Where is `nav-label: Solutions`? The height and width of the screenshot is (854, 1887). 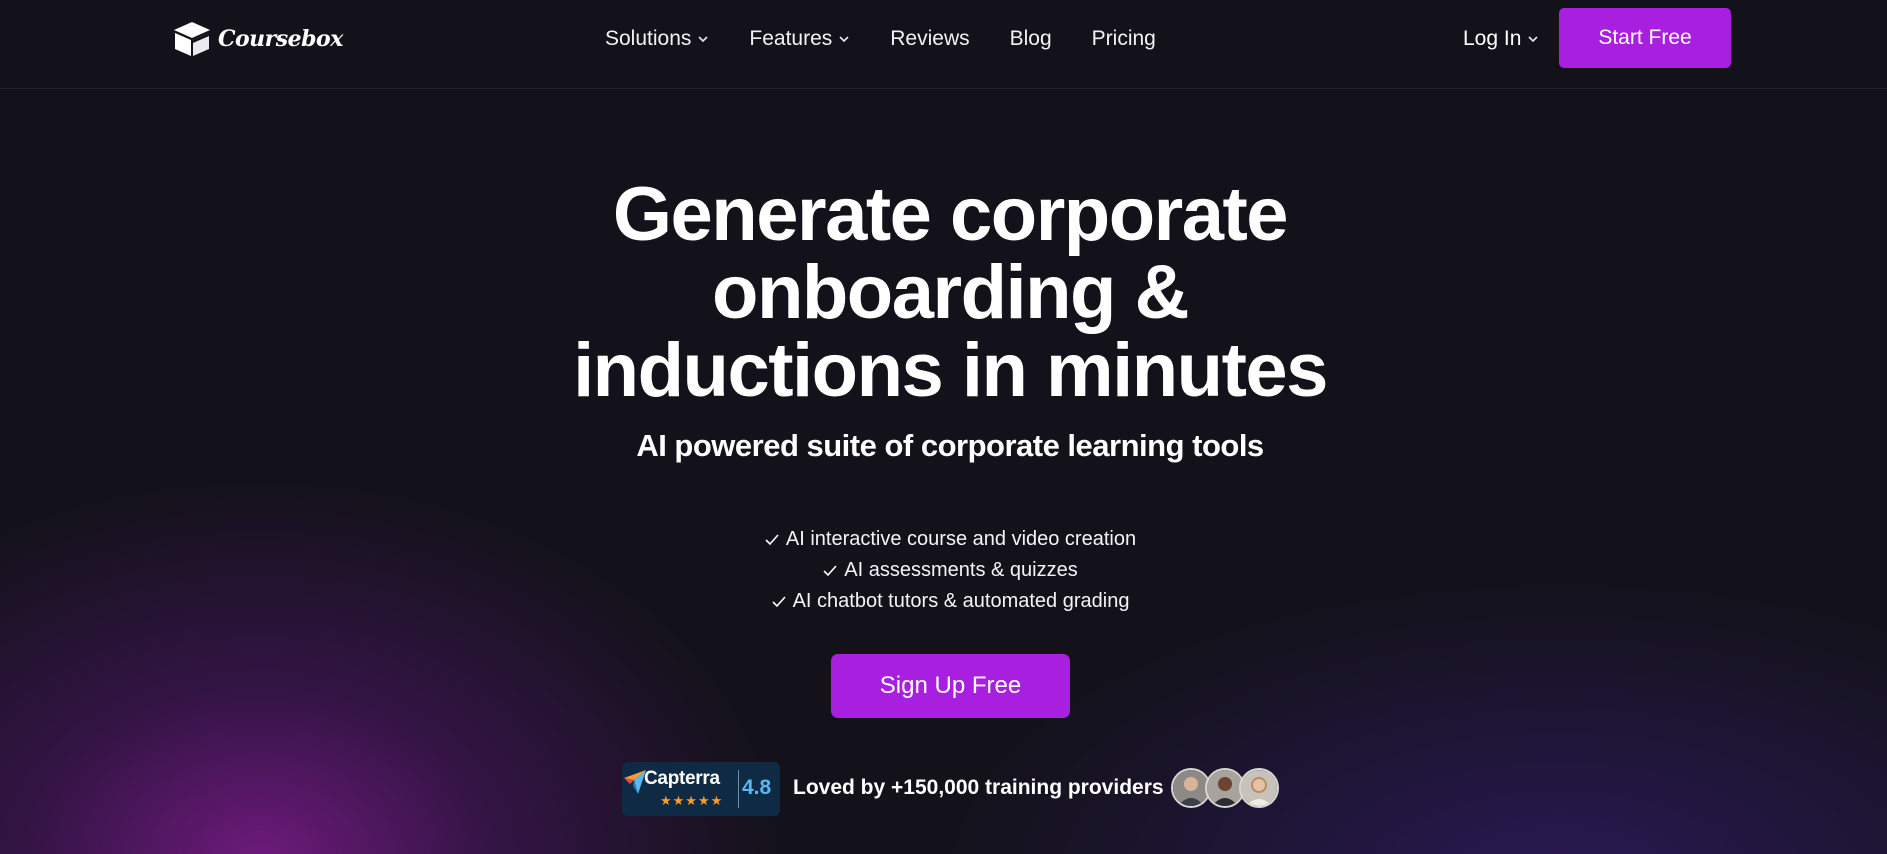 nav-label: Solutions is located at coordinates (648, 38).